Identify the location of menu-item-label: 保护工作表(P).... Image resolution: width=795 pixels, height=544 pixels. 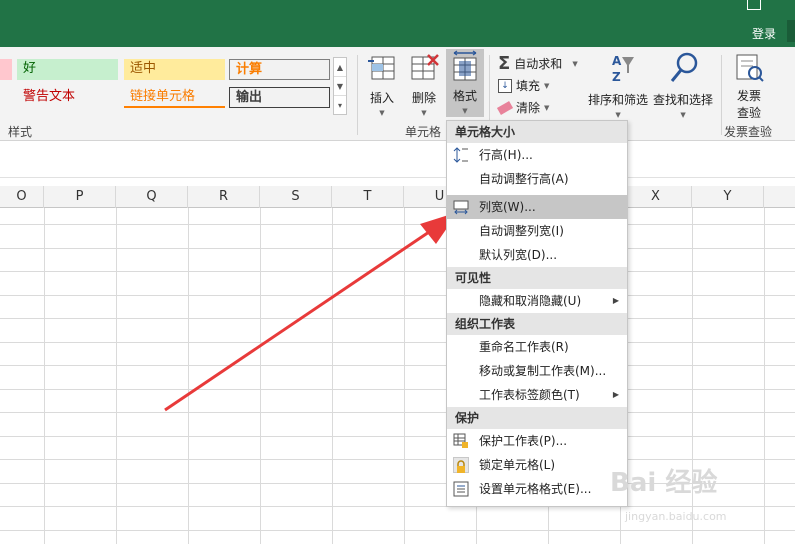
(523, 441).